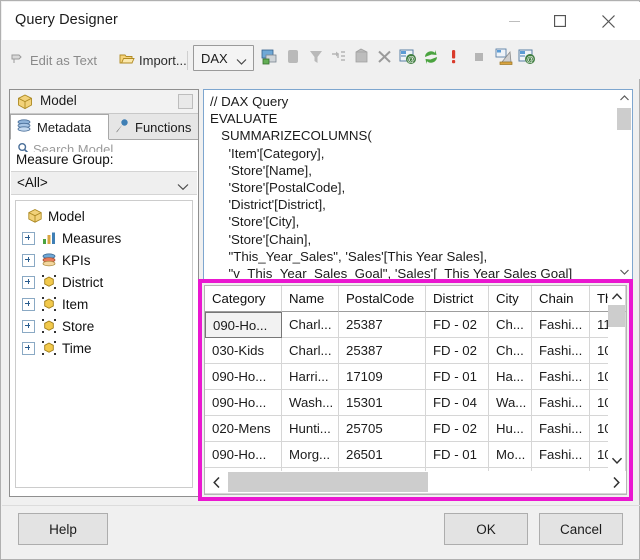 This screenshot has height=560, width=640. What do you see at coordinates (104, 183) in the screenshot?
I see `measure-group-select: <All>` at bounding box center [104, 183].